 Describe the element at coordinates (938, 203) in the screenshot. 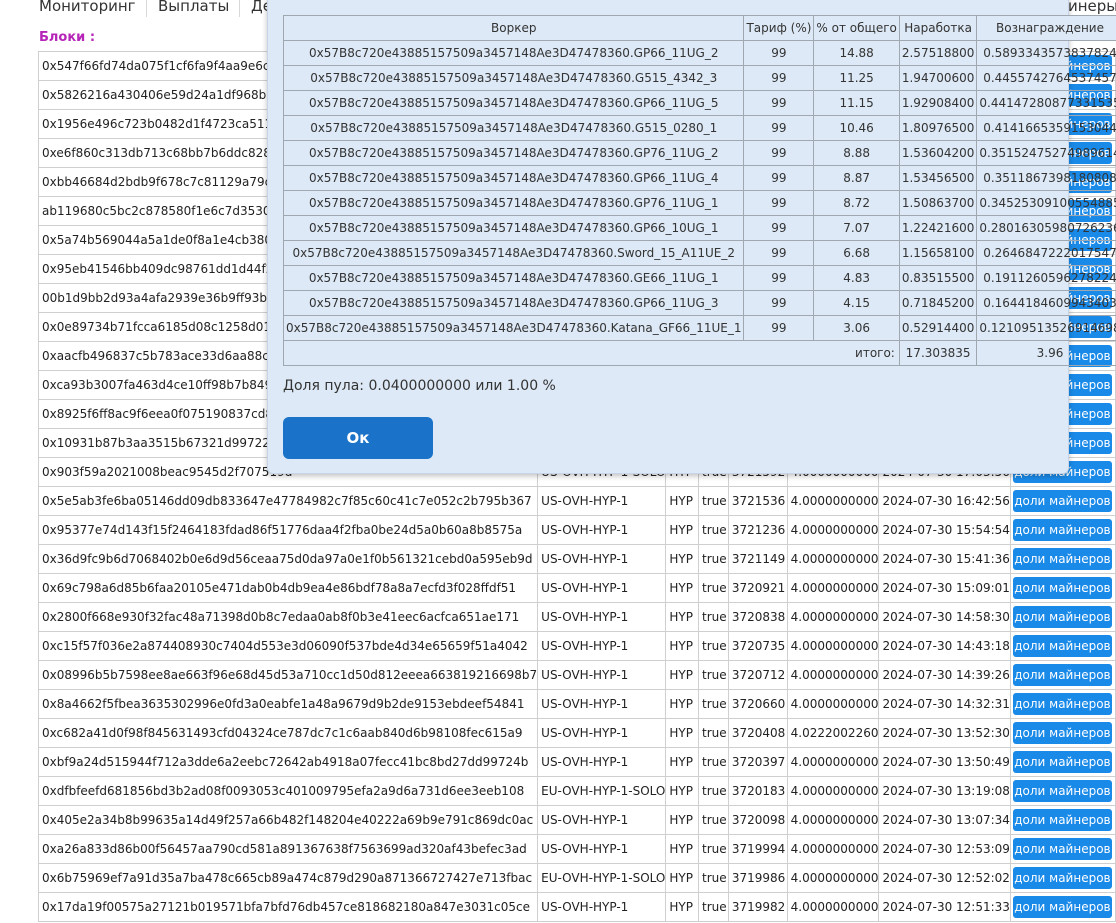

I see `worker-work: 1.50863700` at that location.